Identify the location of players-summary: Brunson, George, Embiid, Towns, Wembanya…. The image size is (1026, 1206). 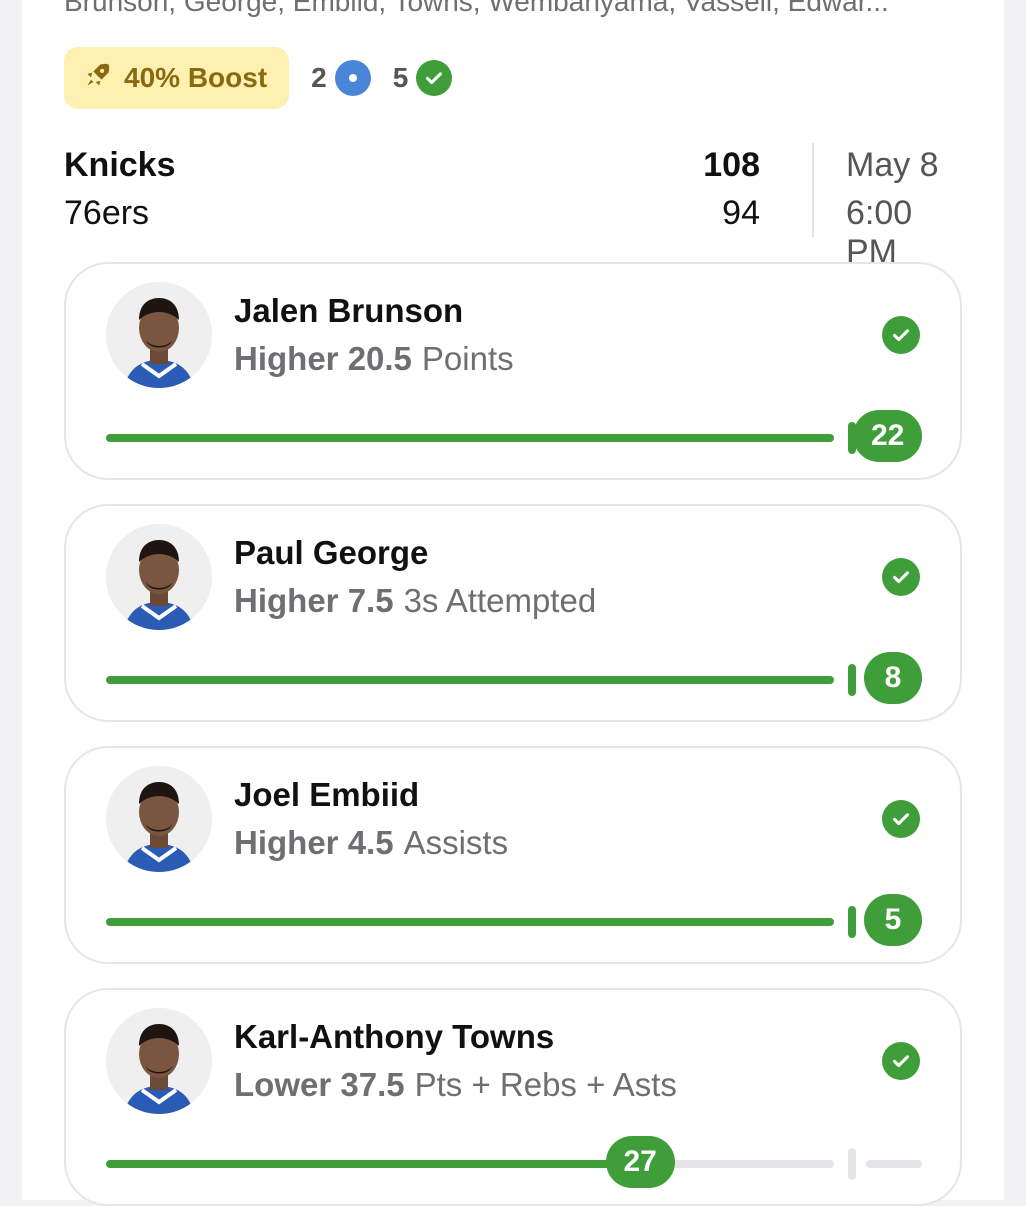
(476, 8).